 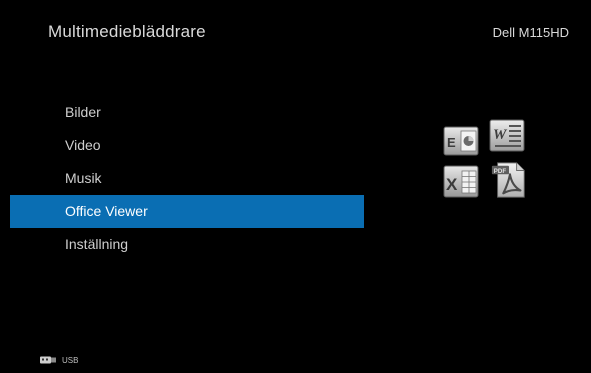 What do you see at coordinates (530, 32) in the screenshot?
I see `projector-model-label: Dell M115HD` at bounding box center [530, 32].